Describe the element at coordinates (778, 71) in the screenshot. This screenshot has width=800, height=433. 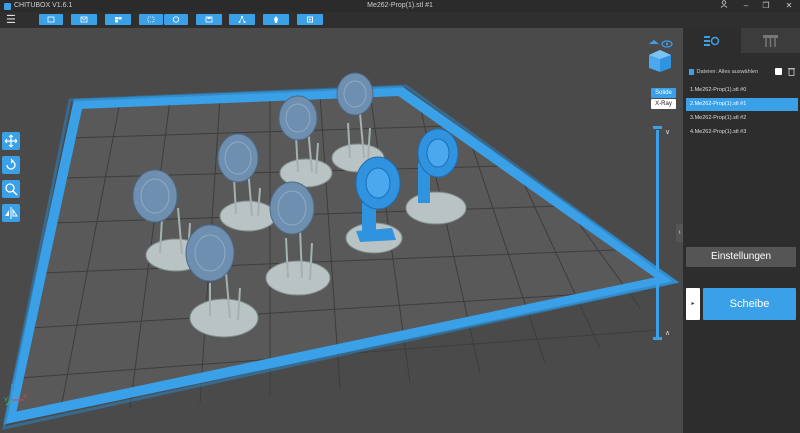
I see `select-all-checkbox` at that location.